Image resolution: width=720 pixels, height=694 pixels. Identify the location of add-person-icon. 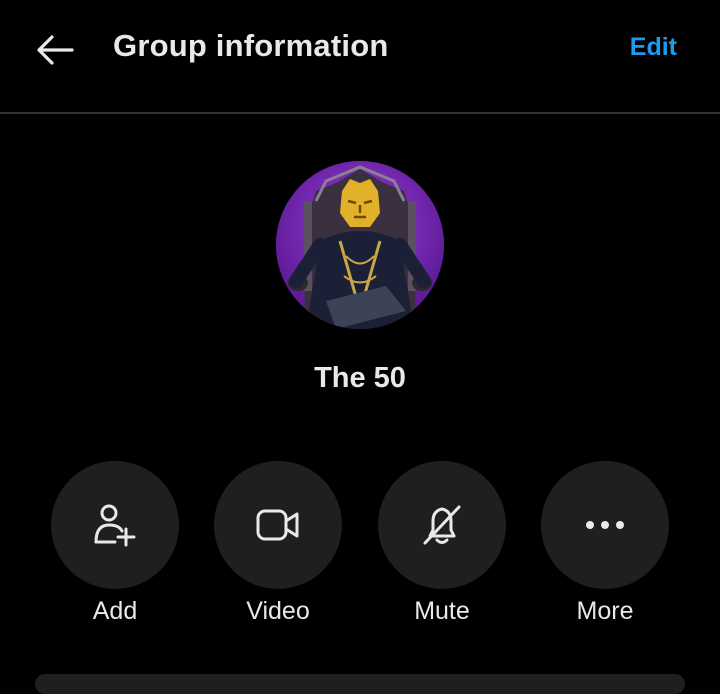
(115, 525).